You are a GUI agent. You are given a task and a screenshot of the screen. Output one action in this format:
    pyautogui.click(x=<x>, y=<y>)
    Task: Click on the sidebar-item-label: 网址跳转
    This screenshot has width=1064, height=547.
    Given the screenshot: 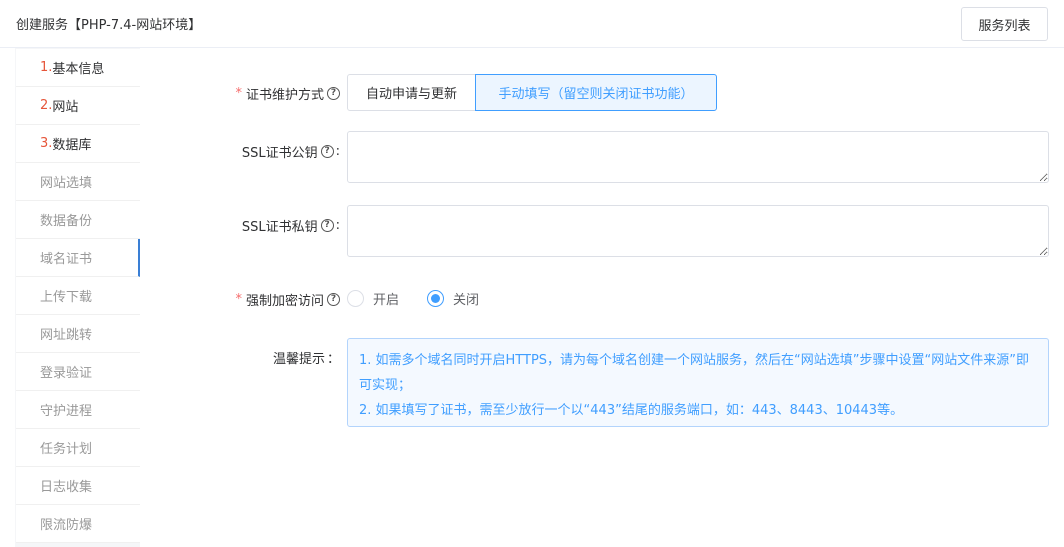 What is the action you would take?
    pyautogui.click(x=66, y=335)
    